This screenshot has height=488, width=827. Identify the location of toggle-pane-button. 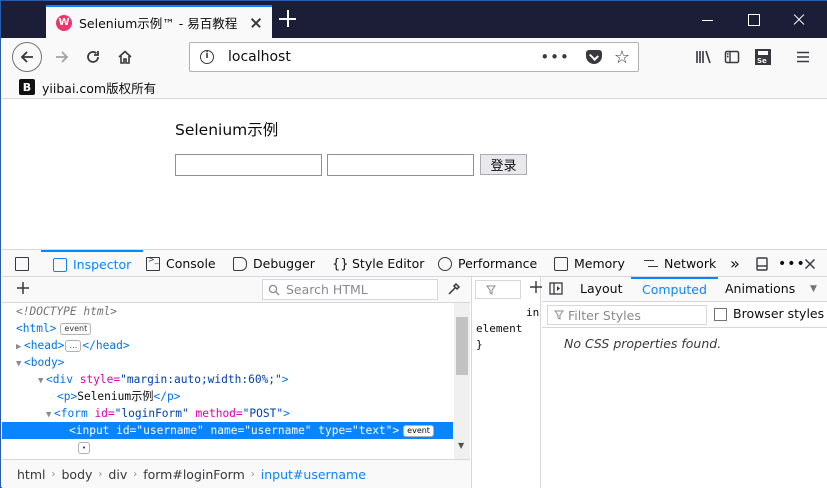
(556, 290).